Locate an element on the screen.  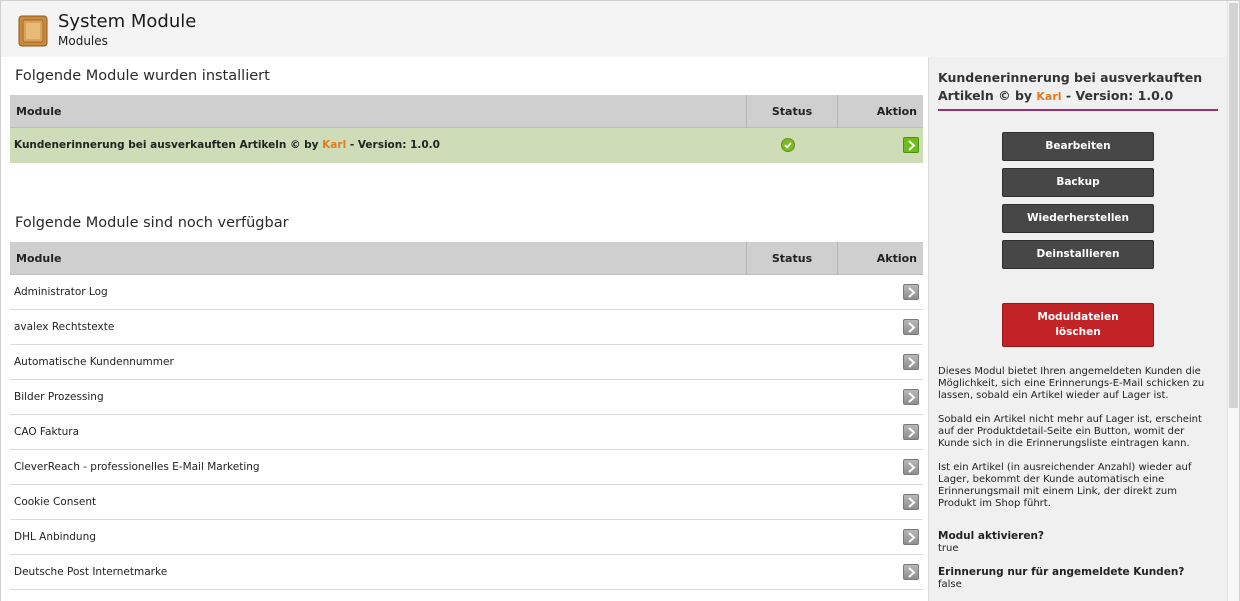
module-name: avalex Rechtstexte is located at coordinates (64, 327).